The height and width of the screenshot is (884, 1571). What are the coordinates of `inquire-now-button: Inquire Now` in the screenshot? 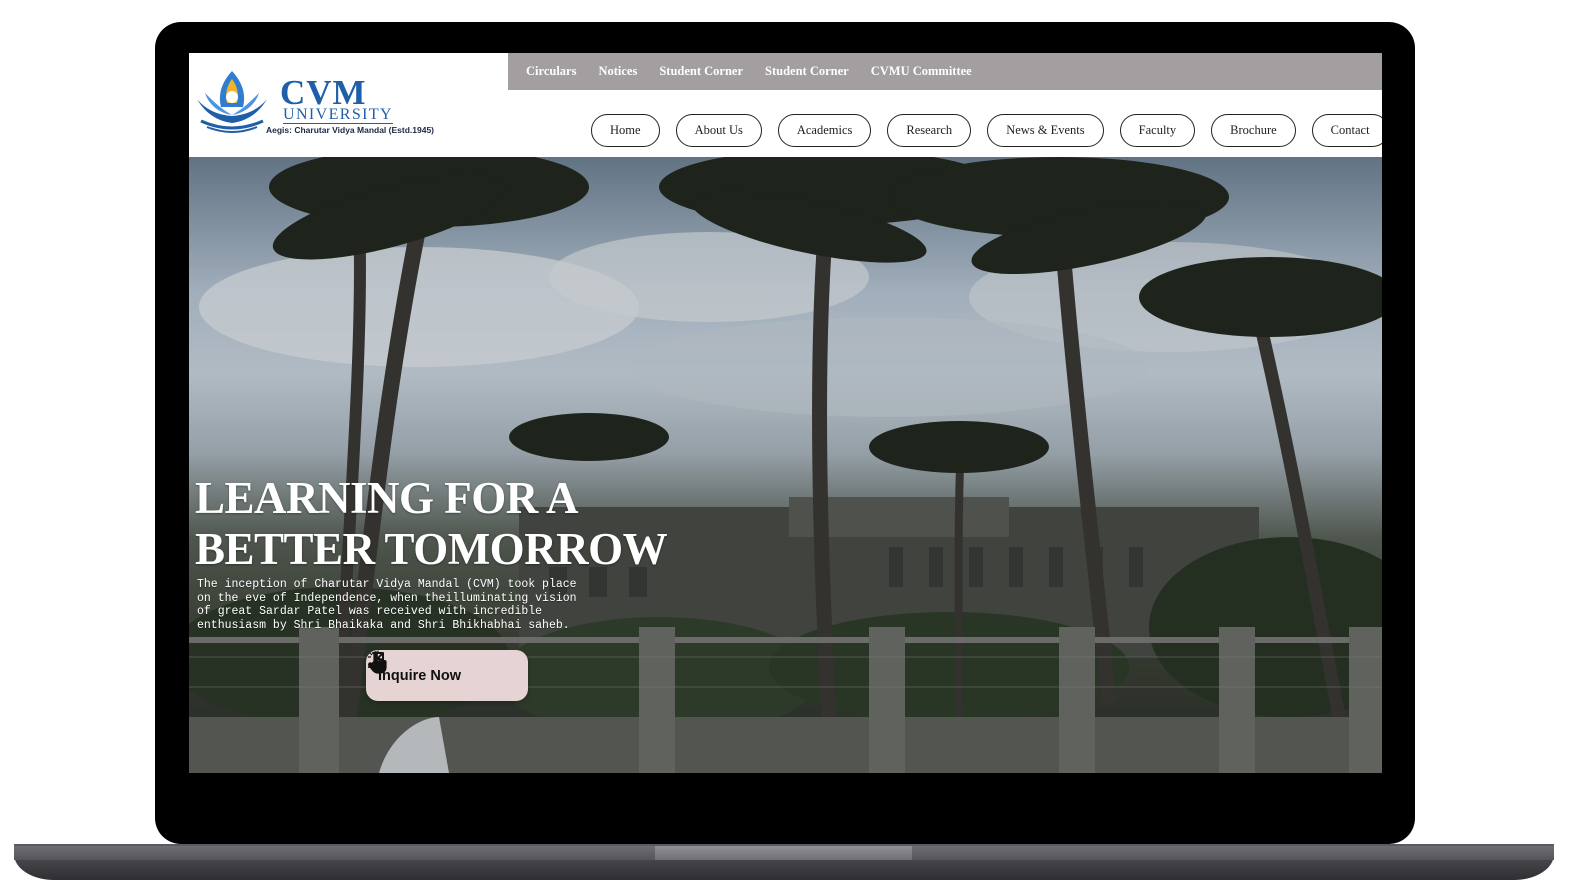 It's located at (447, 675).